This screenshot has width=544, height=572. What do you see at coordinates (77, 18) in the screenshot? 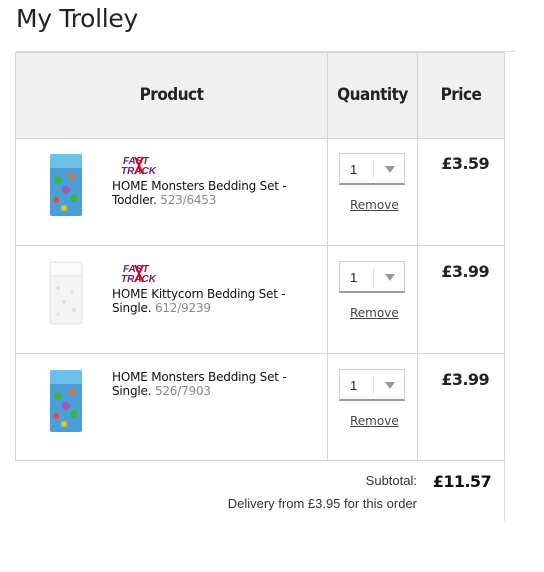
I see `page-title: My Trolley` at bounding box center [77, 18].